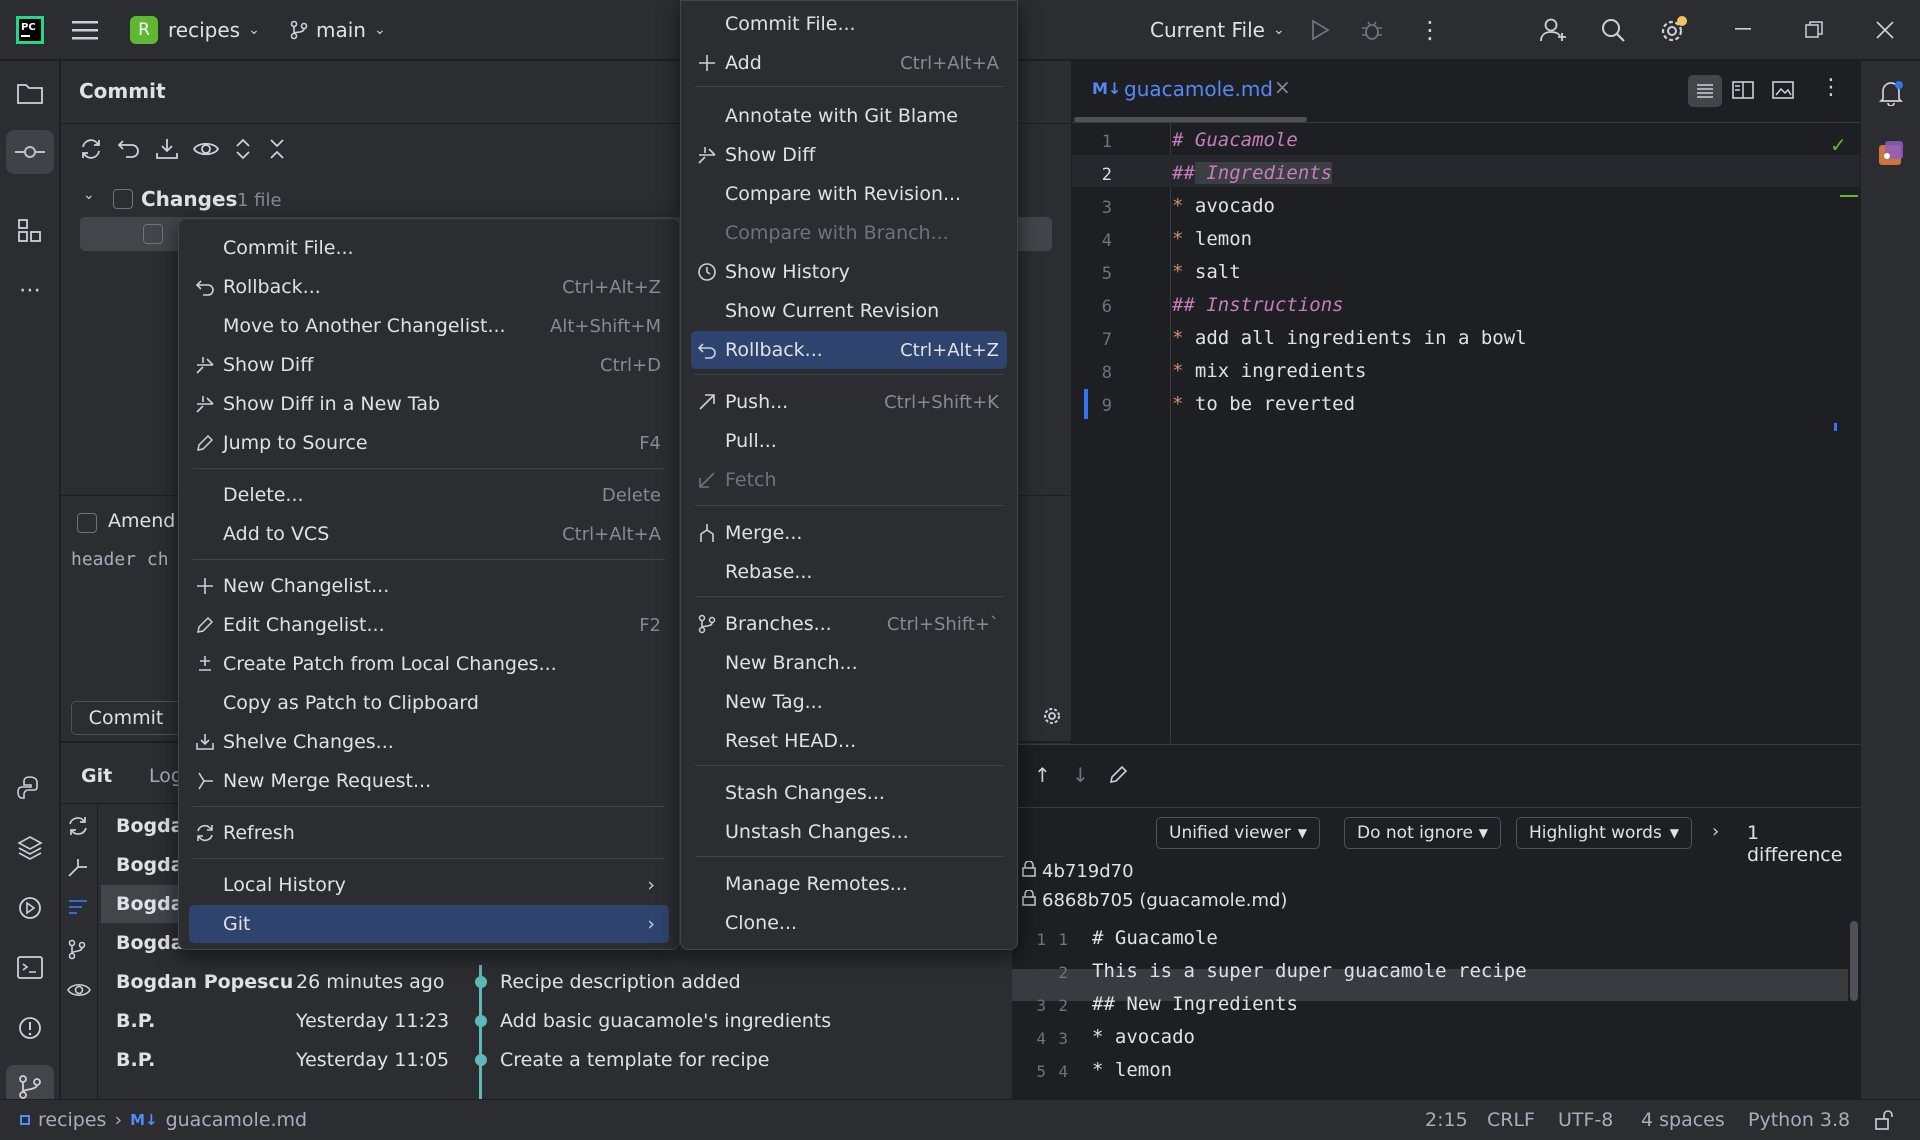  I want to click on close-tab-icon: ×, so click(1282, 87).